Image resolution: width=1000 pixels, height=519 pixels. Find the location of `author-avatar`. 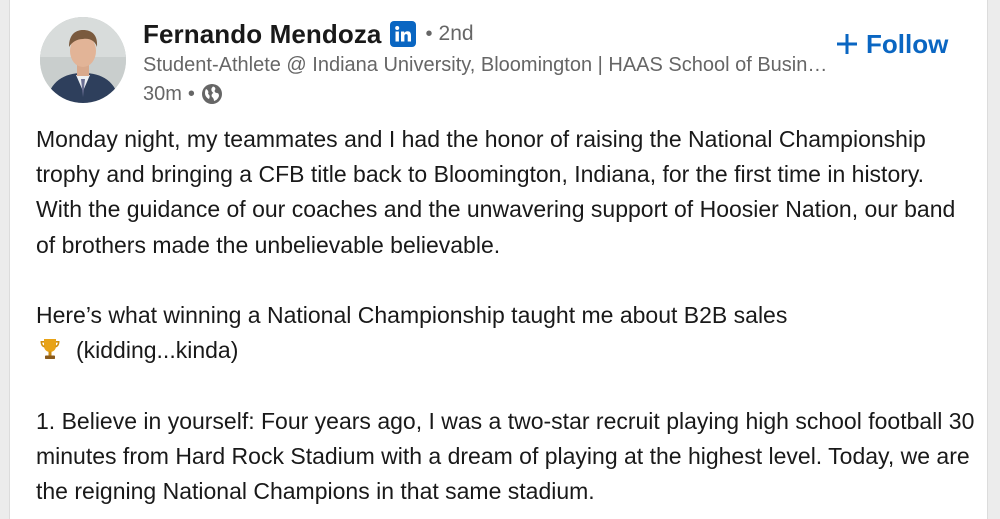

author-avatar is located at coordinates (83, 60).